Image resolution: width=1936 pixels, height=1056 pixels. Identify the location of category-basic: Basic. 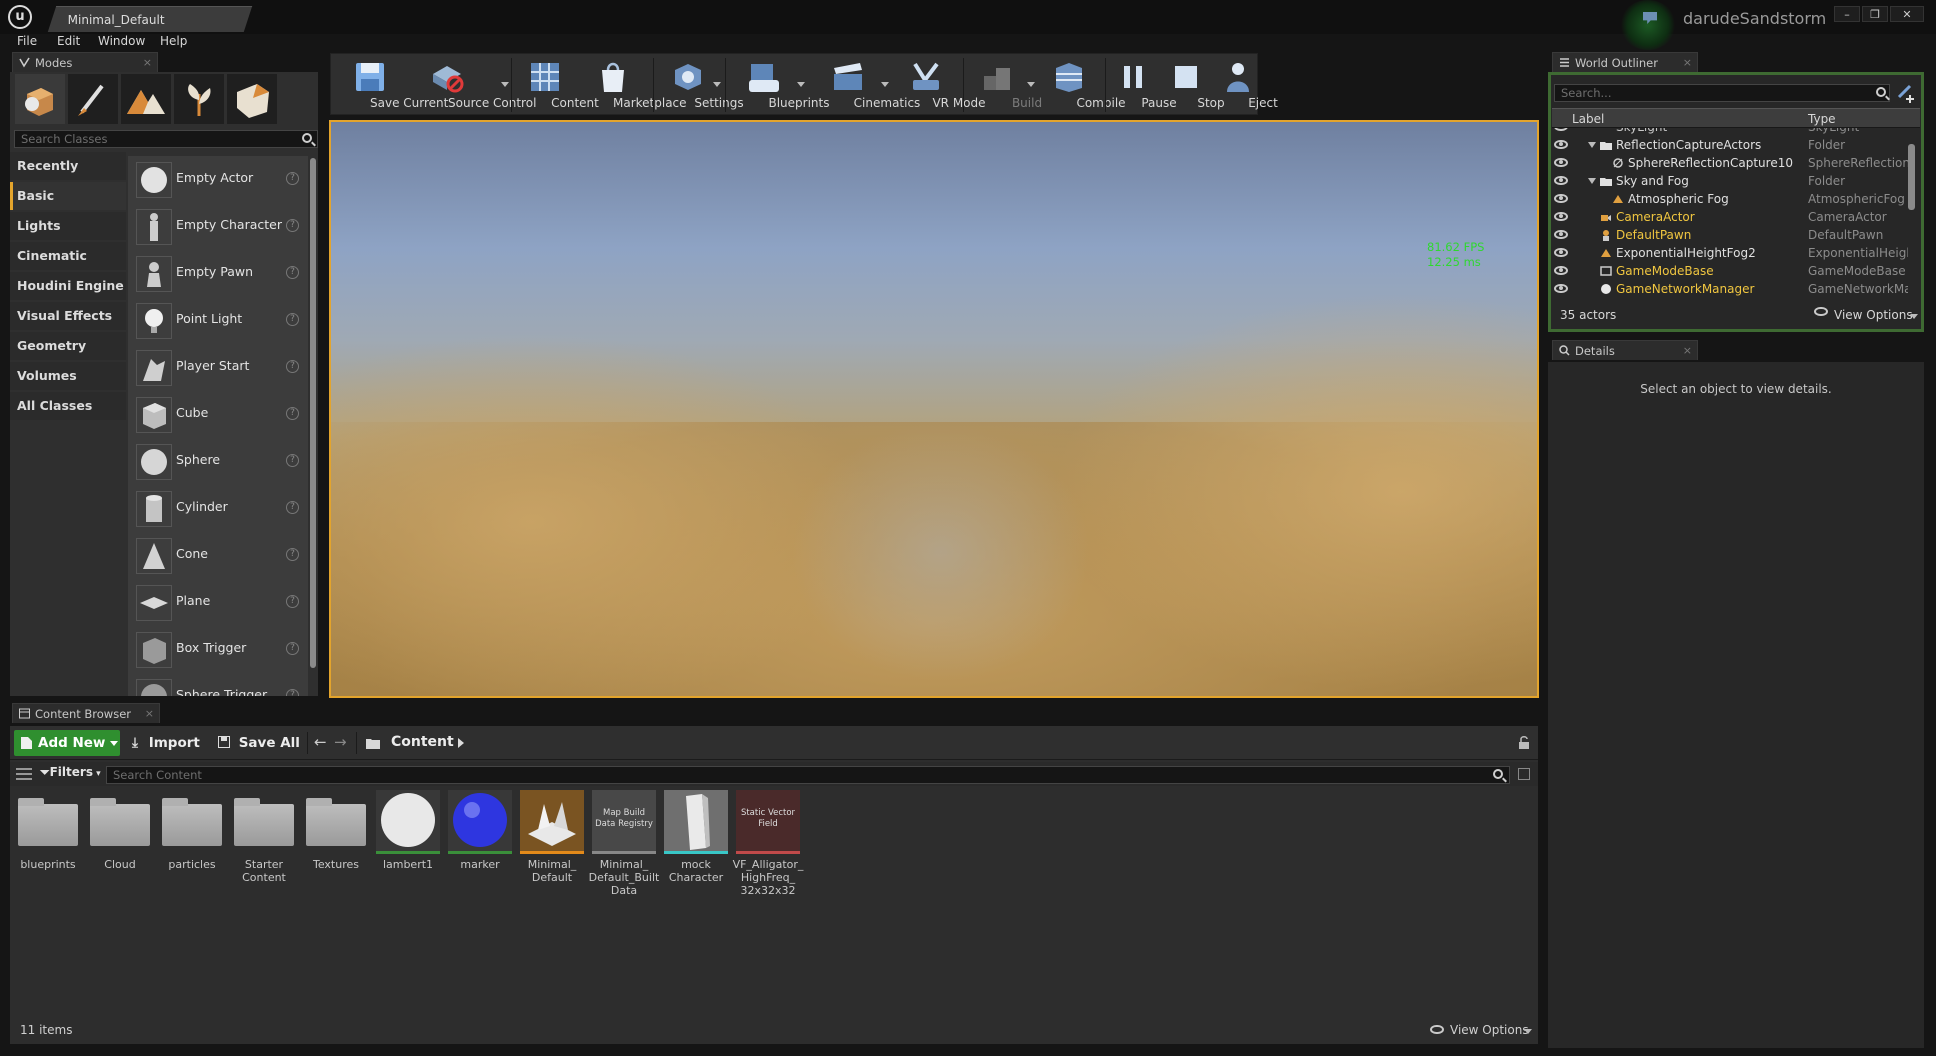
(68, 196).